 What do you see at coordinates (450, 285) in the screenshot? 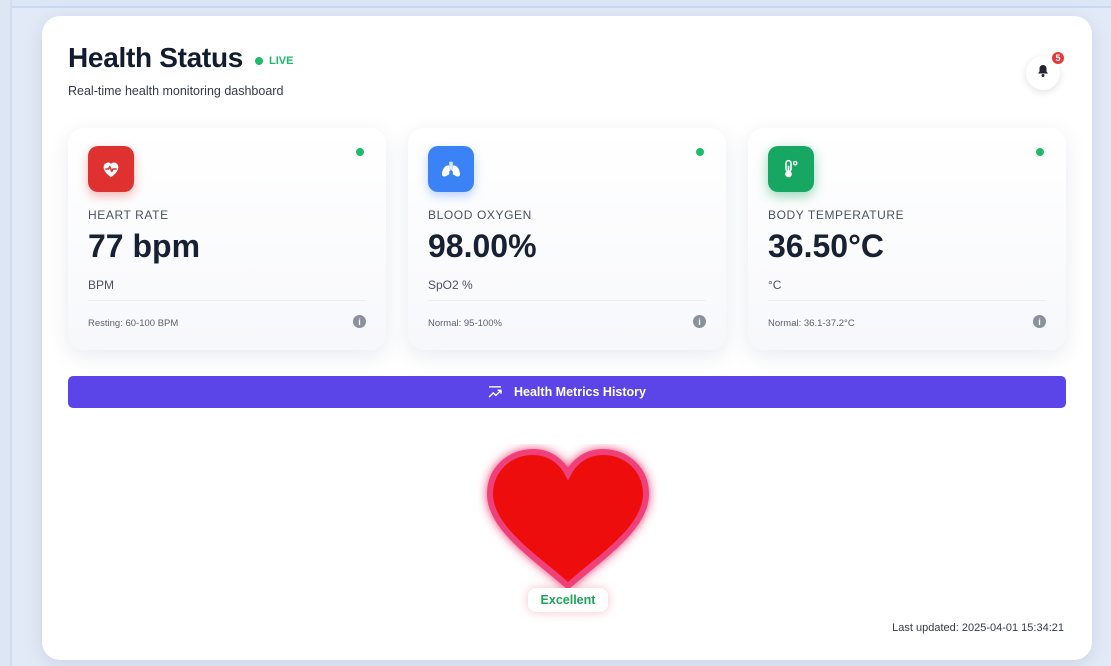
I see `metric-unit: SpO2 %` at bounding box center [450, 285].